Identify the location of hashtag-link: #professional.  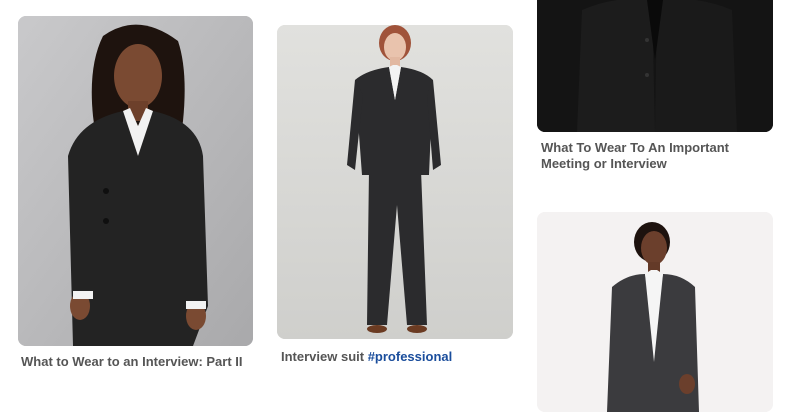
(410, 356).